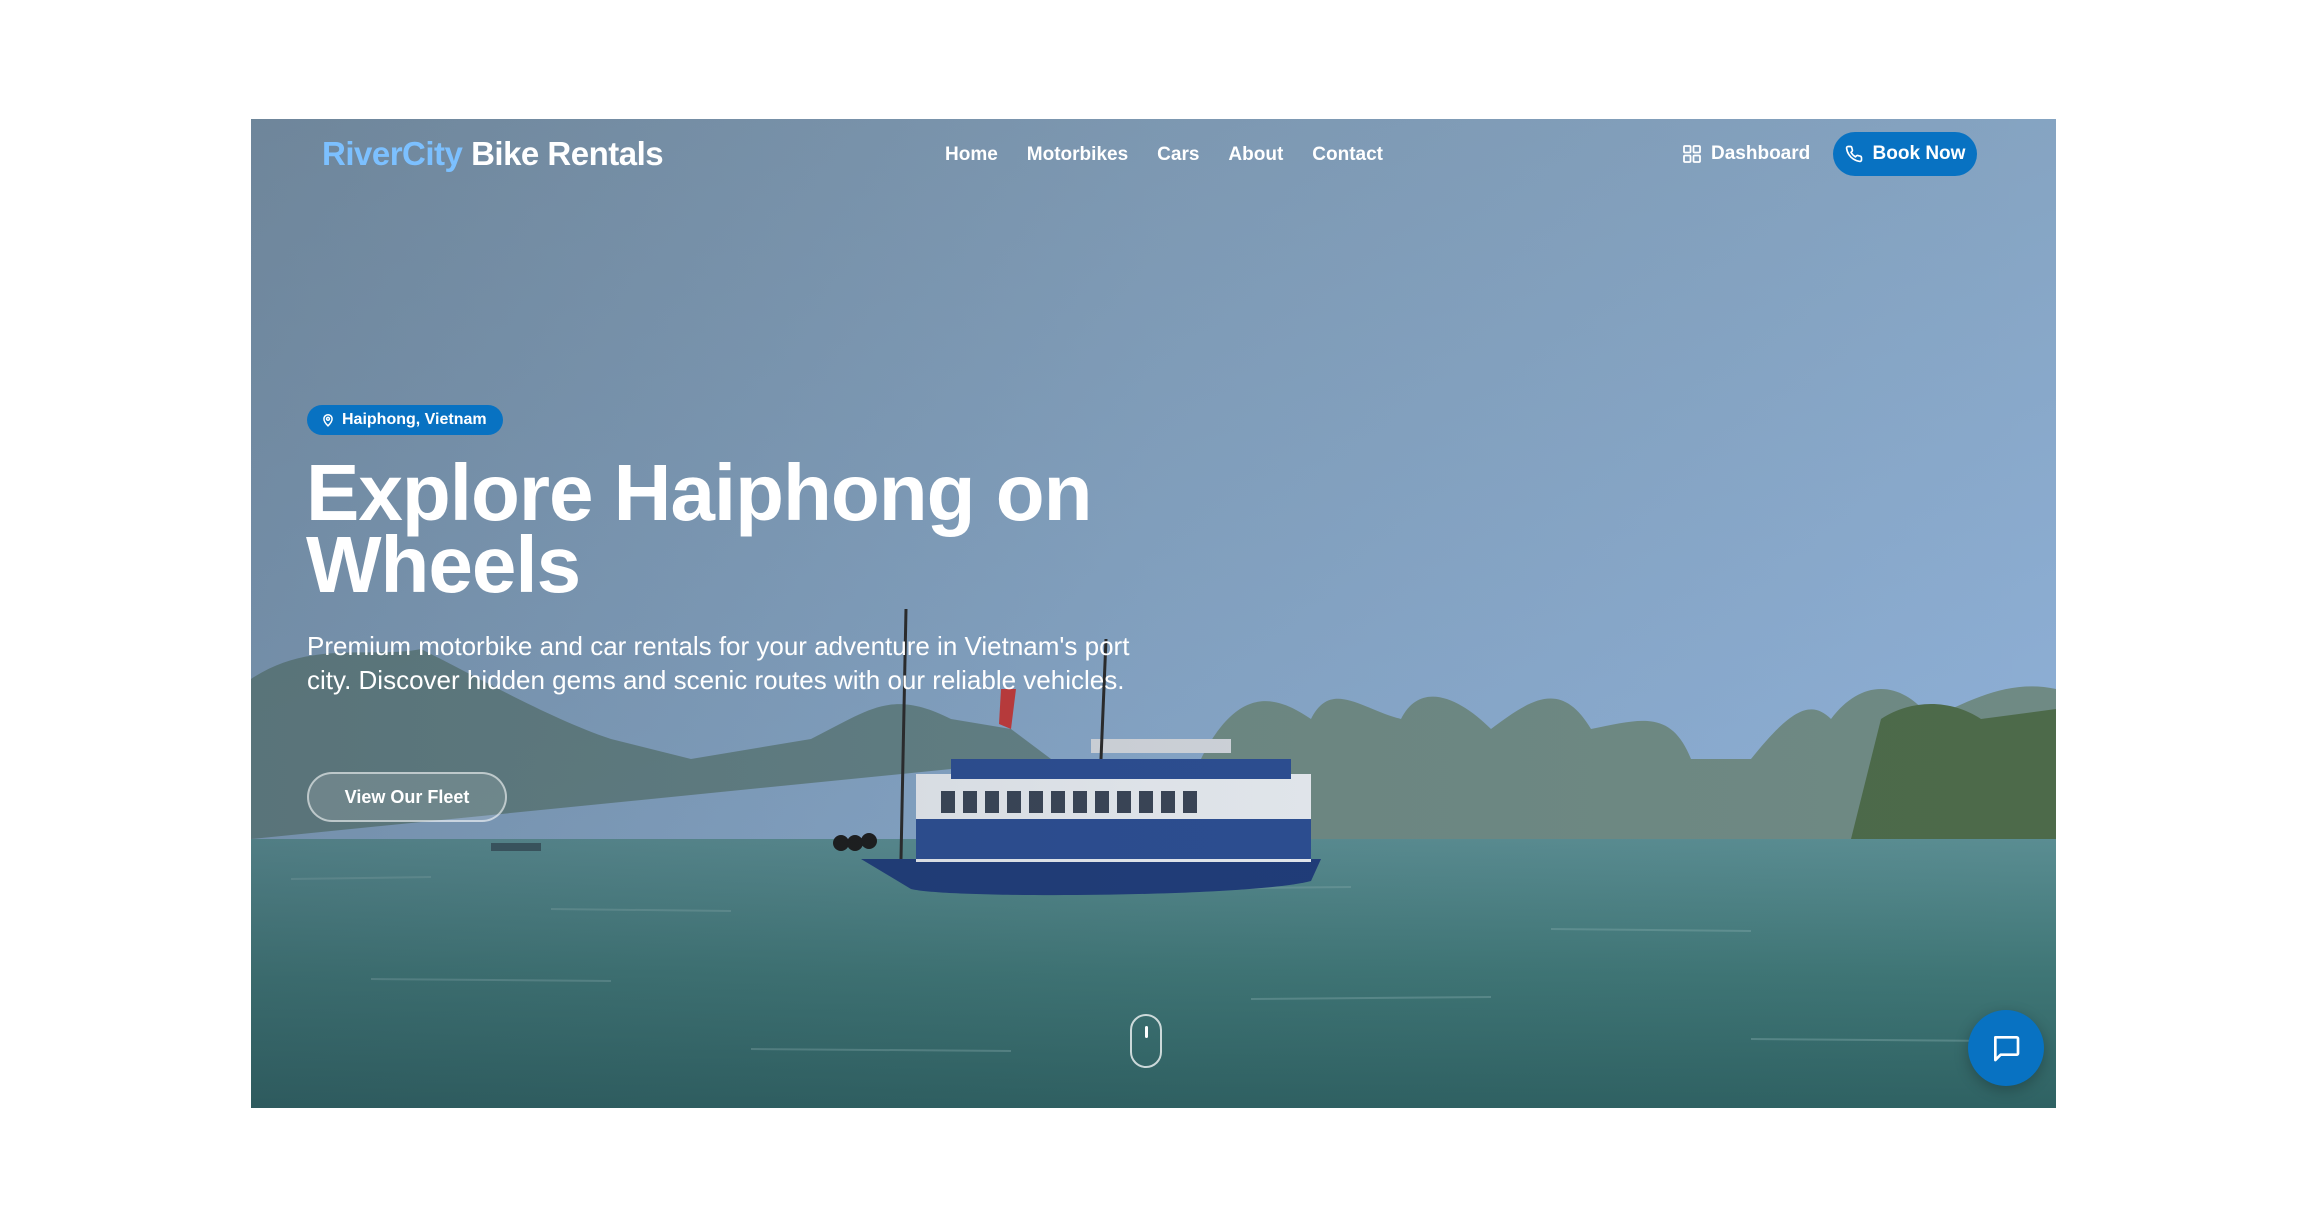  Describe the element at coordinates (1146, 1032) in the screenshot. I see `mouse-wheel` at that location.